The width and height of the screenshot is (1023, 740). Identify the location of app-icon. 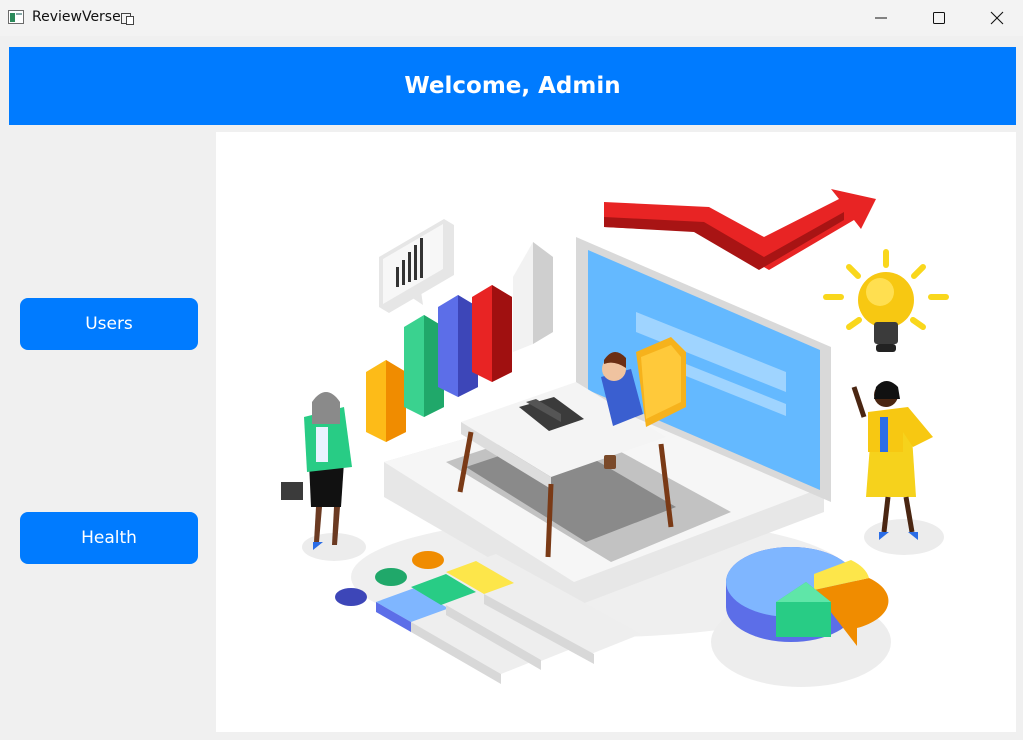
(16, 17).